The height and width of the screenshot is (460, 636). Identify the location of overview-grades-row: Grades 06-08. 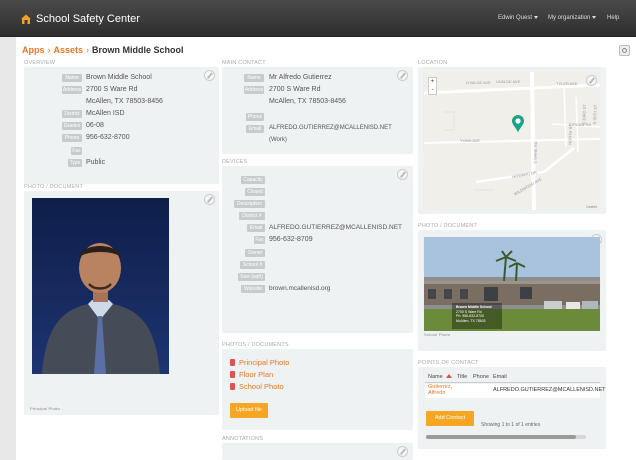
(121, 126).